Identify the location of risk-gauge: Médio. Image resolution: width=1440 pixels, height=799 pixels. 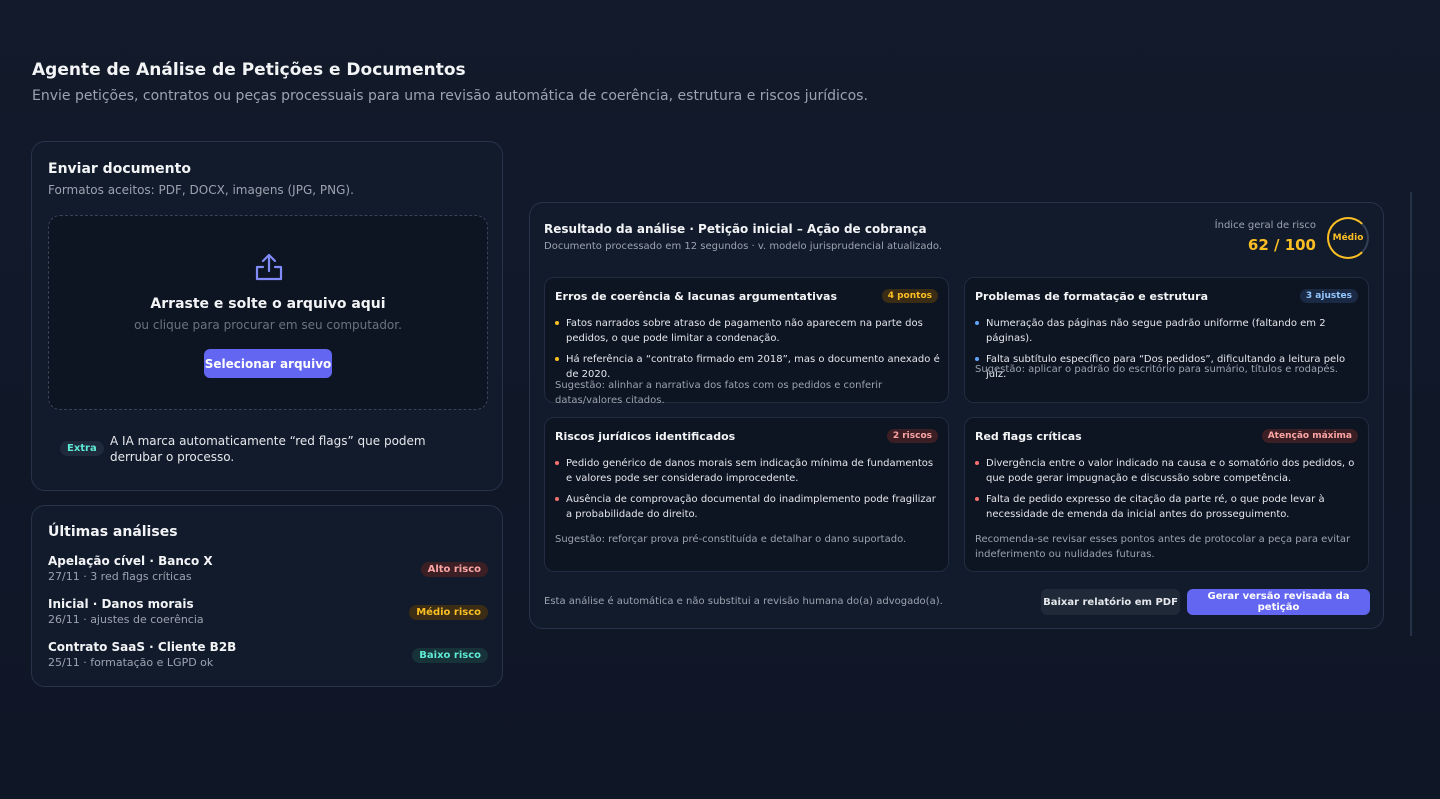
(1348, 238).